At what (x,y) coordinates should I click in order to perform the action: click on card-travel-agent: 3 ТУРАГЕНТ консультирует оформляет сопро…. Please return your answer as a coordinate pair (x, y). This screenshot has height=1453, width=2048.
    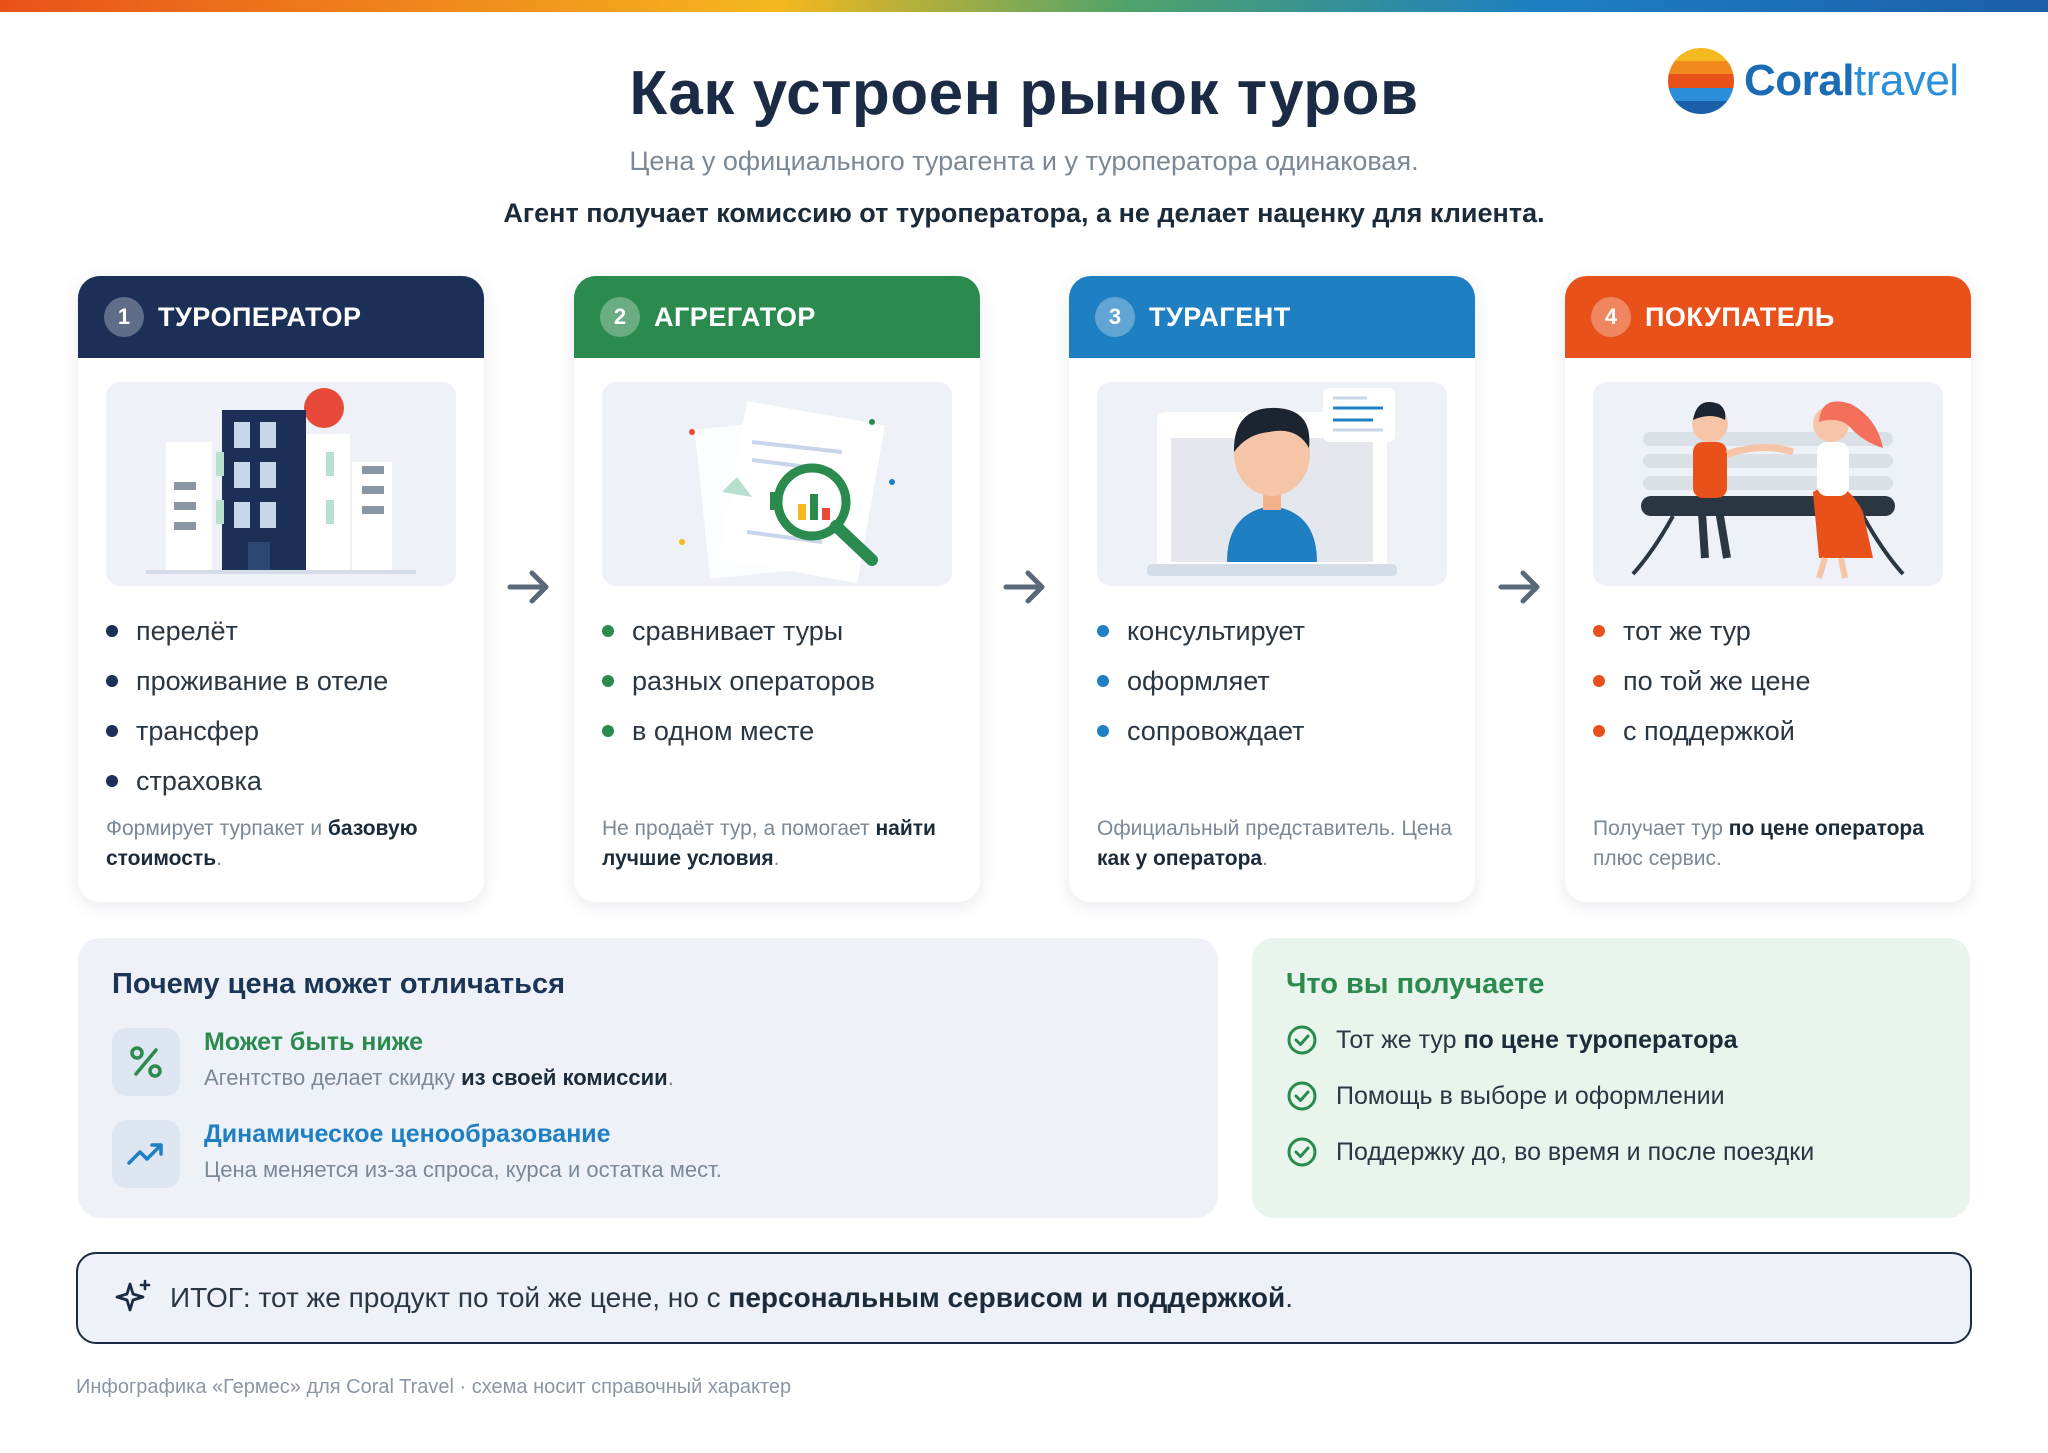
    Looking at the image, I should click on (1272, 589).